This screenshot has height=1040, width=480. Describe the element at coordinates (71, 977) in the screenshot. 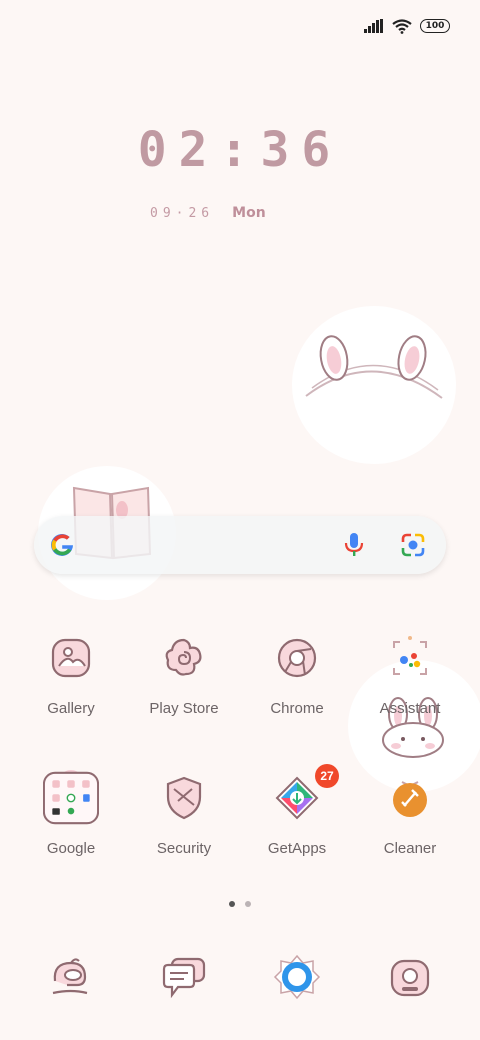

I see `phone-icon` at that location.